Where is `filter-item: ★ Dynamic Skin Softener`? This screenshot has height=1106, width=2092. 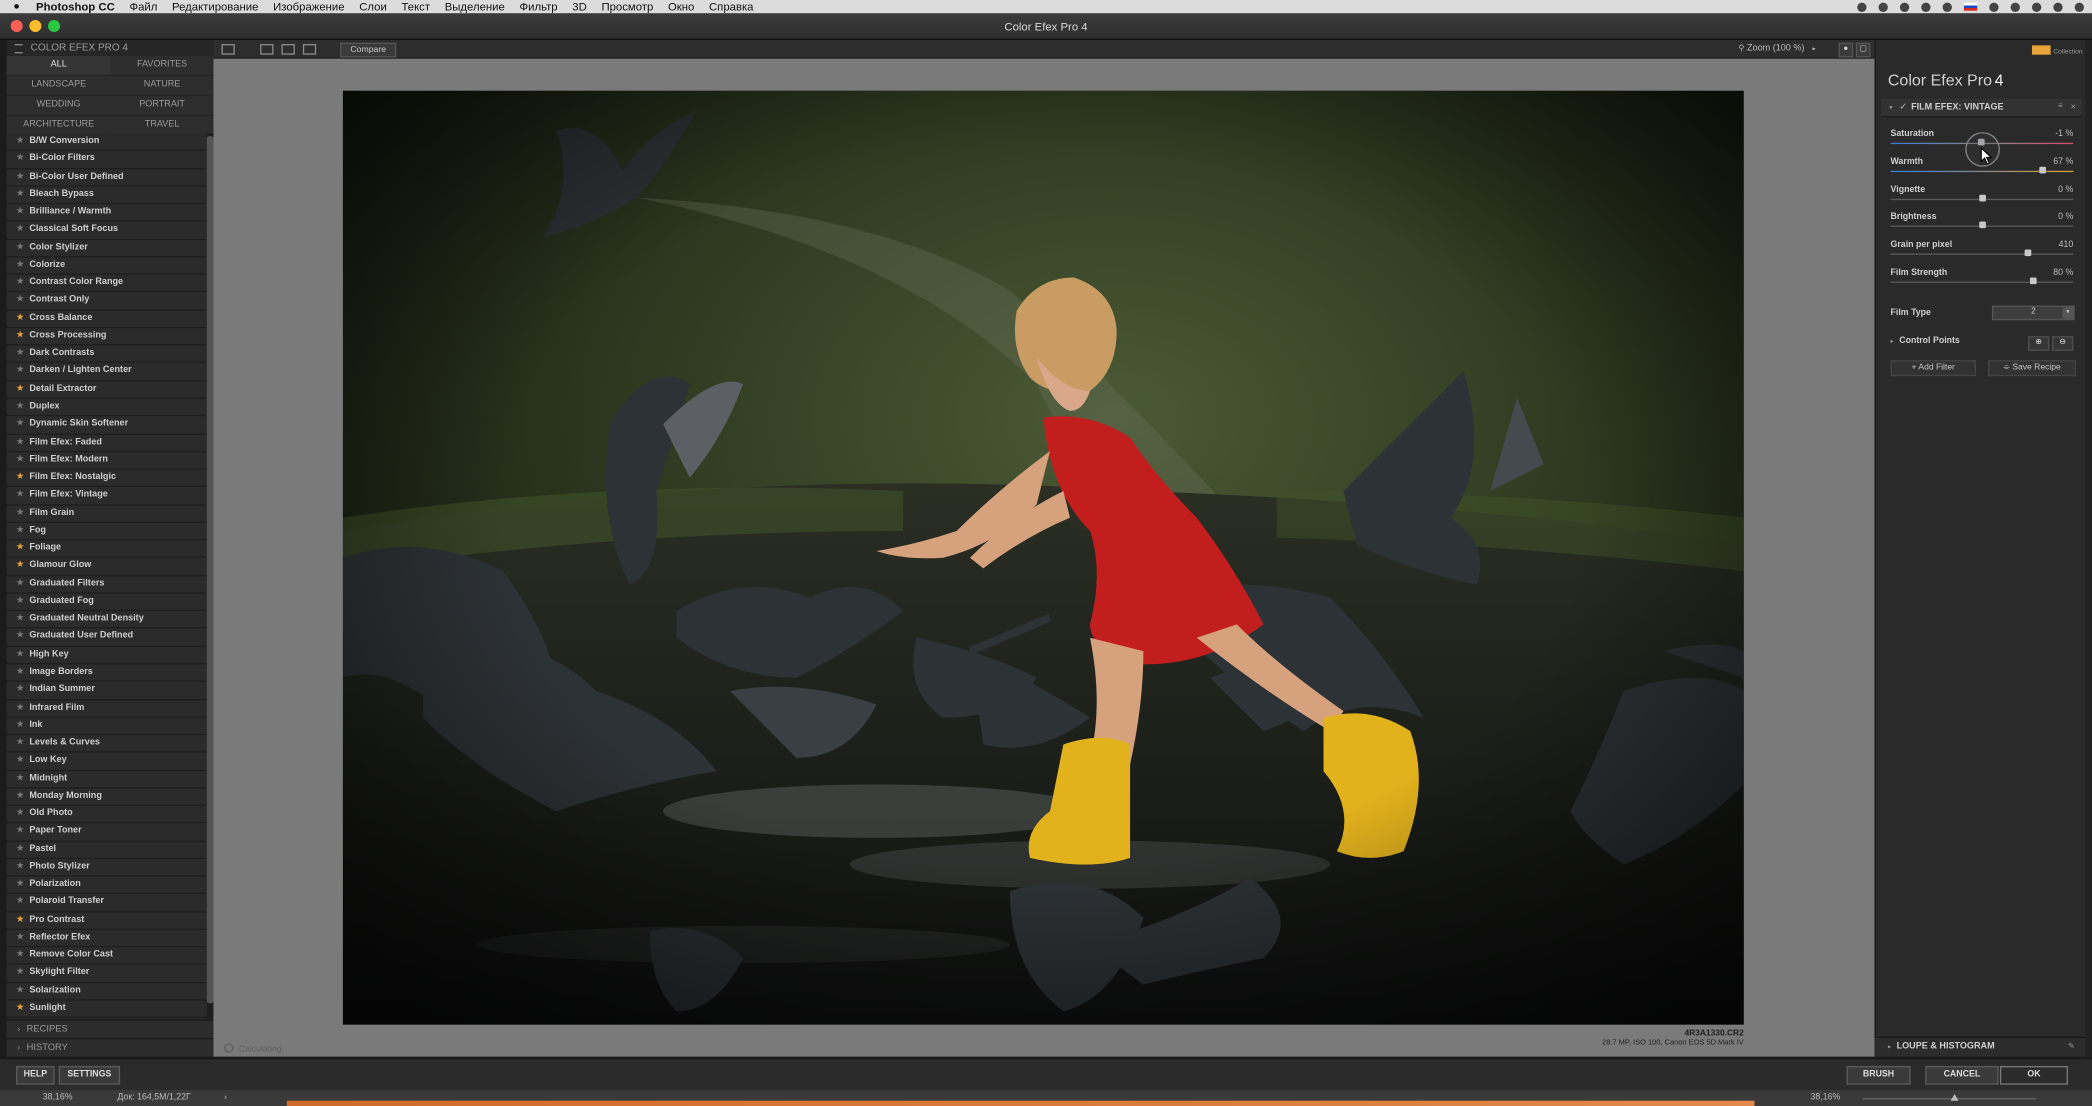 filter-item: ★ Dynamic Skin Softener is located at coordinates (106, 425).